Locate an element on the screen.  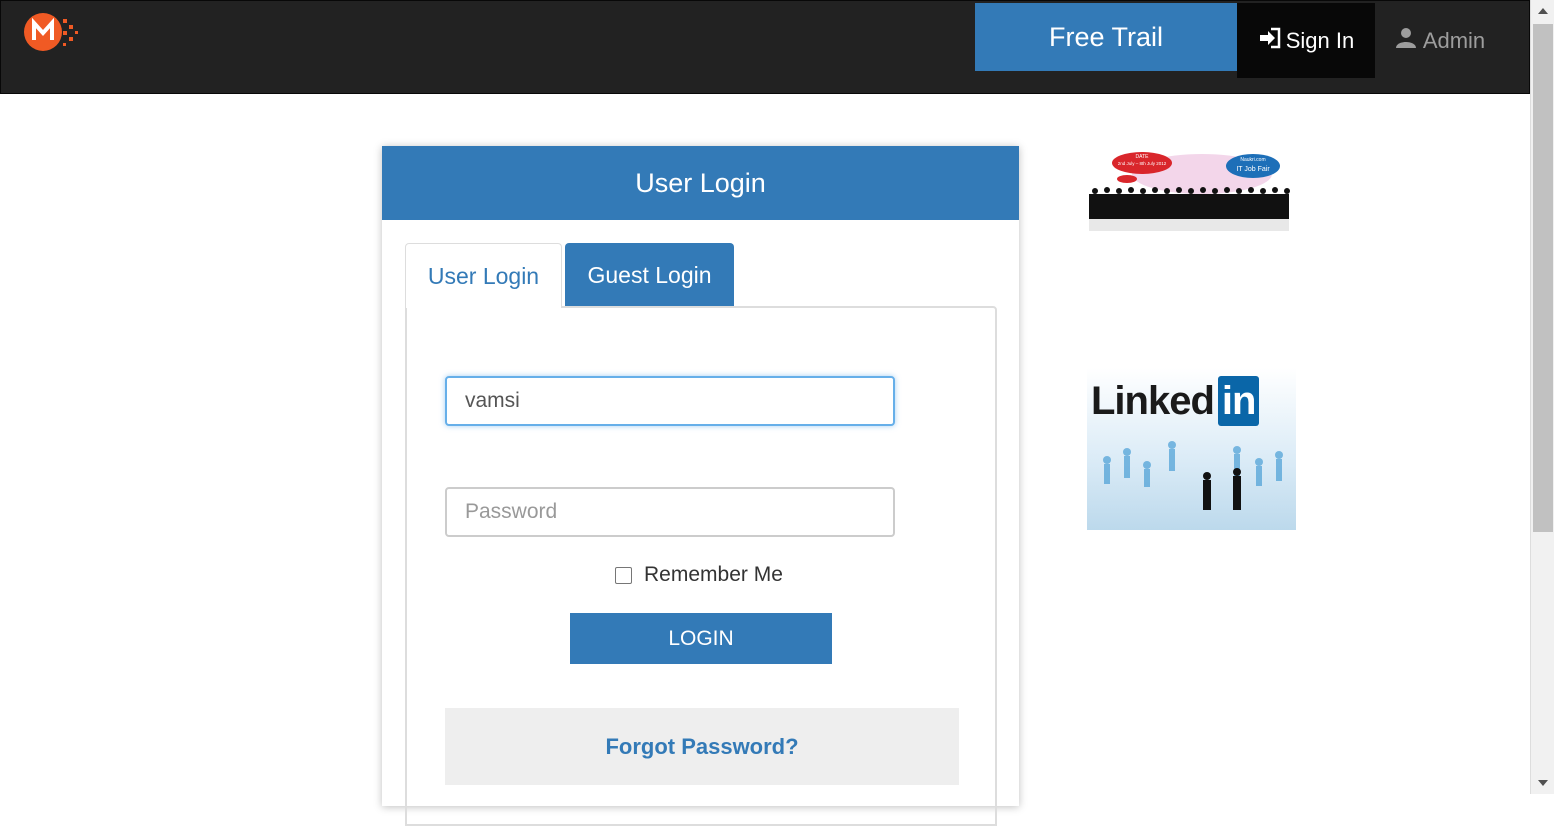
login-button-label: LOGIN is located at coordinates (701, 638).